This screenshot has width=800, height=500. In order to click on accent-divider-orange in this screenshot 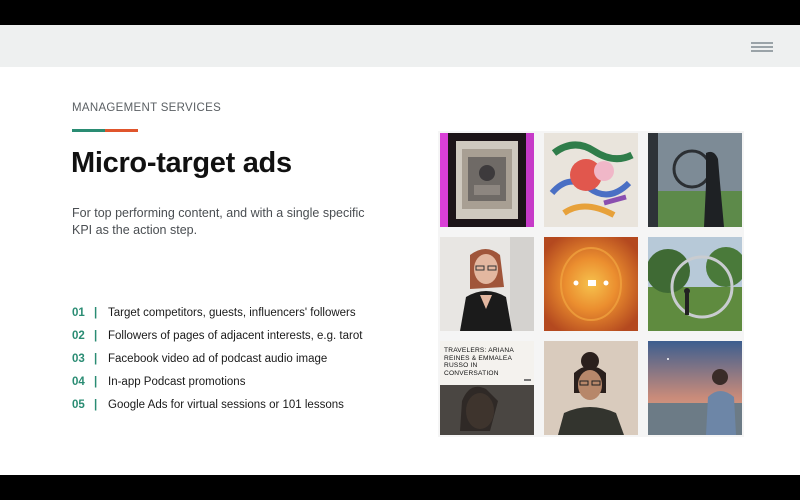, I will do `click(121, 130)`.